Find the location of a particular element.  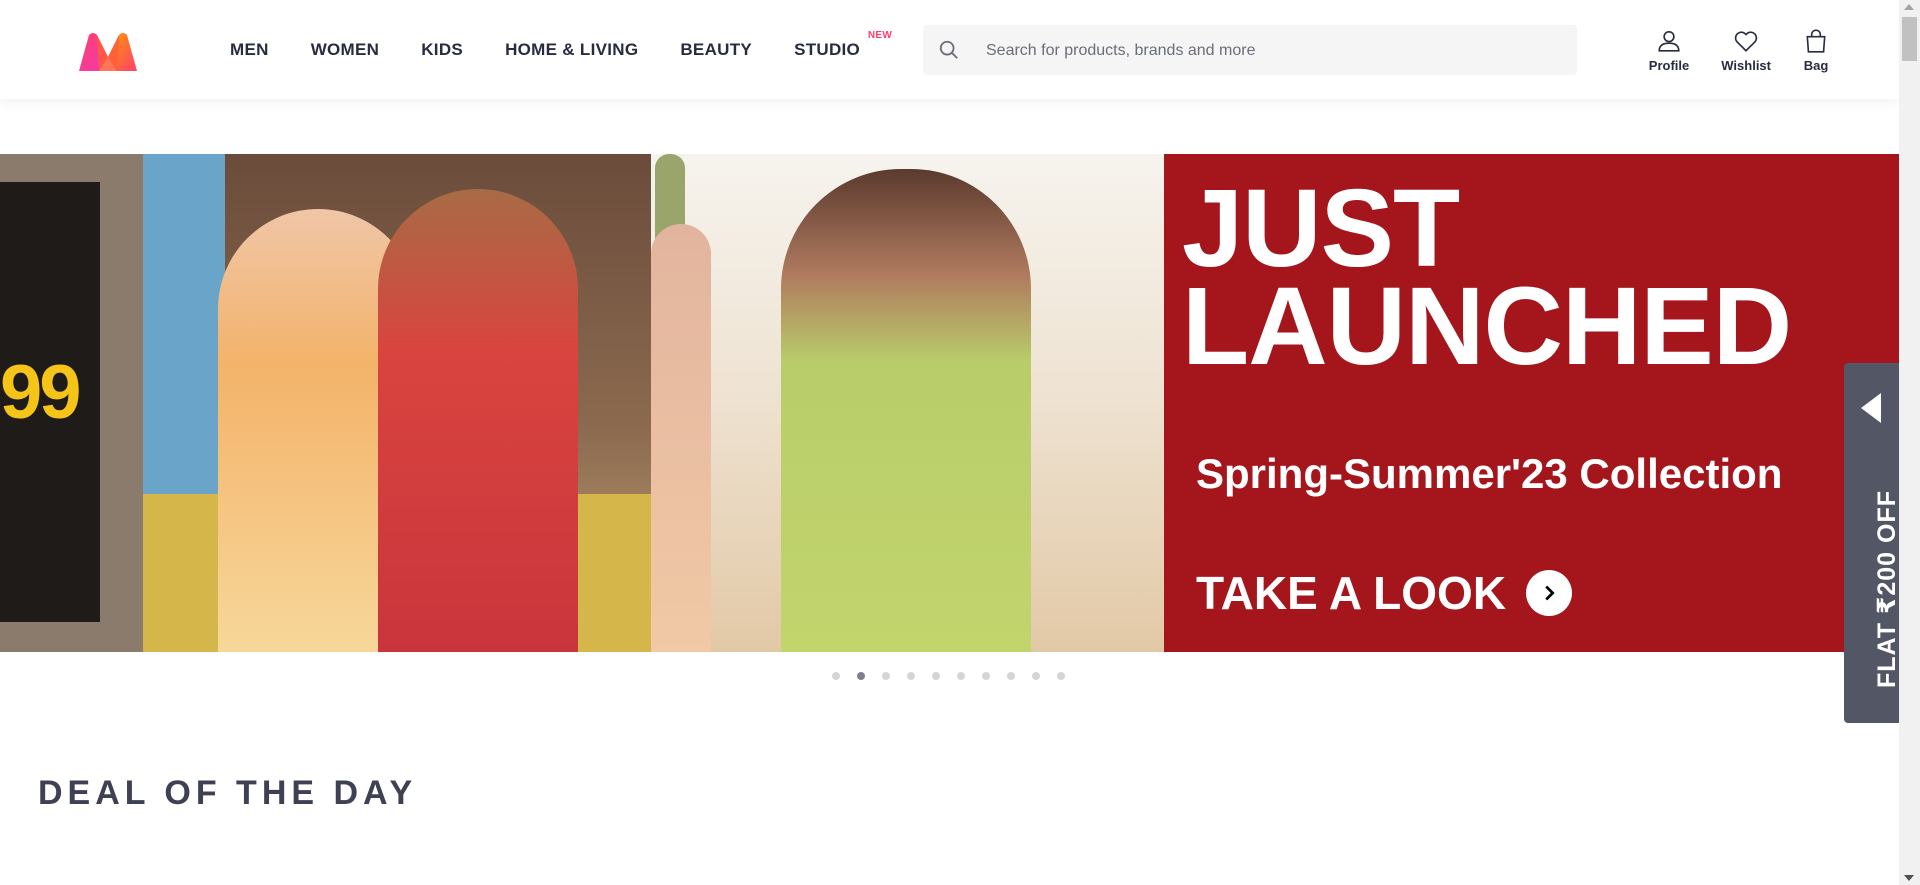

page-scrollbar is located at coordinates (1909, 442).